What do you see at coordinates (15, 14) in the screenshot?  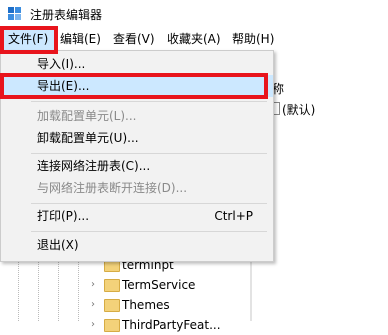 I see `registry-editor-icon` at bounding box center [15, 14].